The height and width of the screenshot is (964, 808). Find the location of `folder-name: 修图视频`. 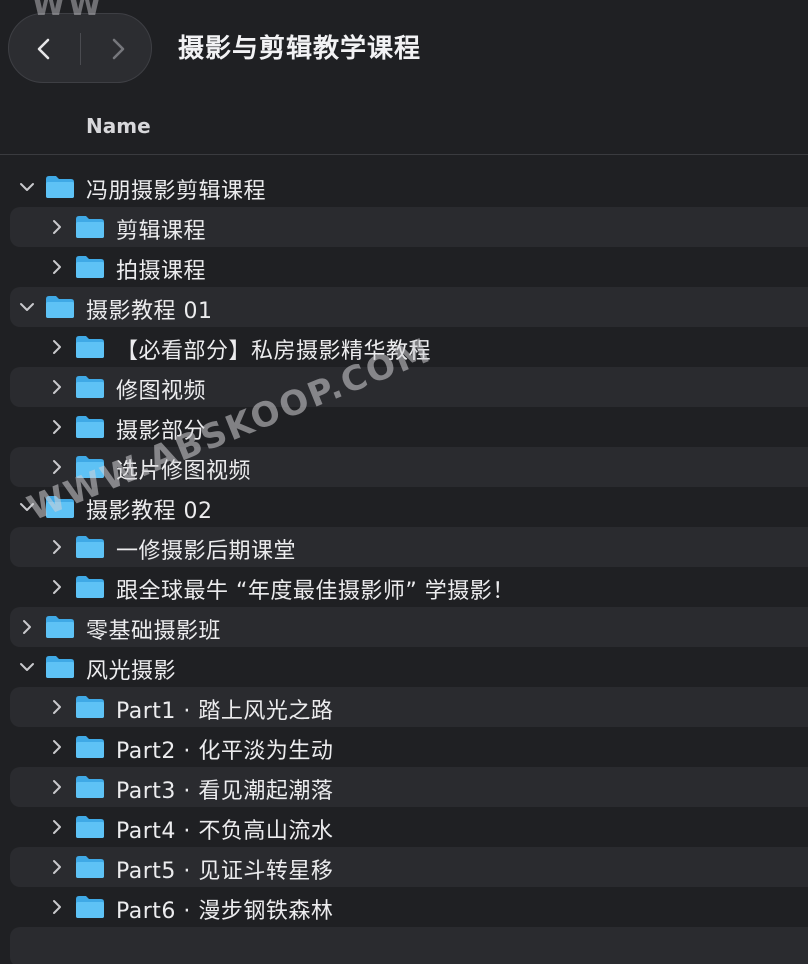

folder-name: 修图视频 is located at coordinates (161, 391).